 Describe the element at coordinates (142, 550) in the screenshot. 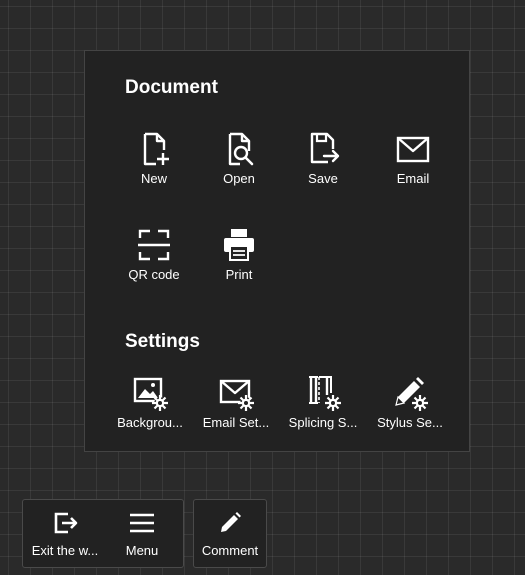

I see `menu-label: Menu` at that location.